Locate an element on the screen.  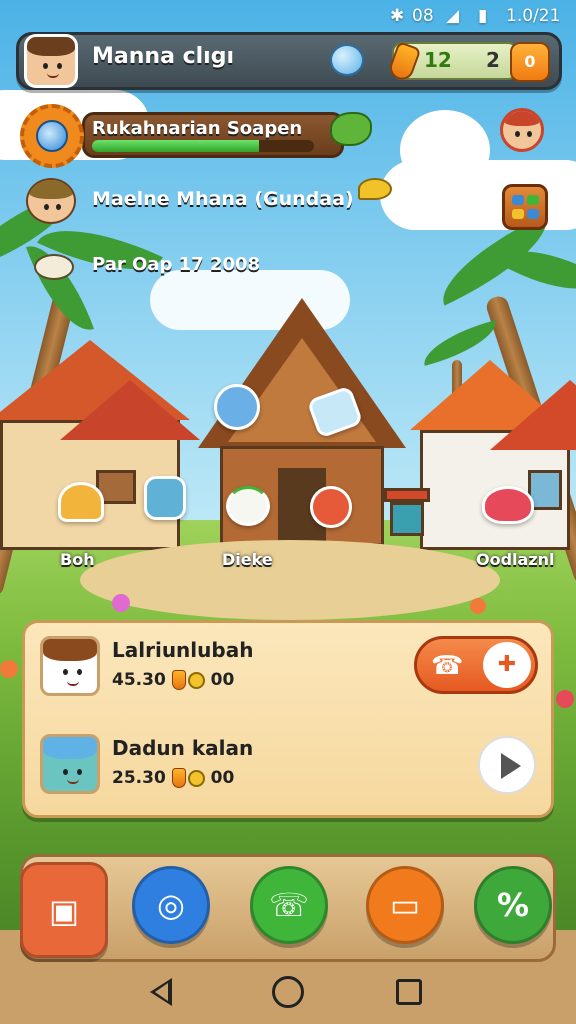
calendar-icon: ▣ is located at coordinates (64, 911).